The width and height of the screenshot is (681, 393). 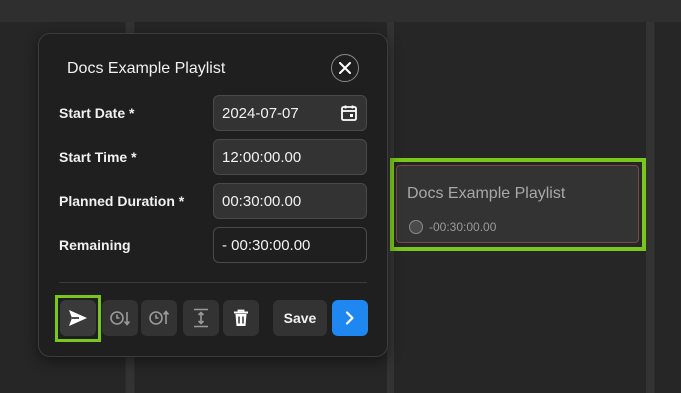 What do you see at coordinates (463, 227) in the screenshot?
I see `playlist-block-time: -00:30:00.00` at bounding box center [463, 227].